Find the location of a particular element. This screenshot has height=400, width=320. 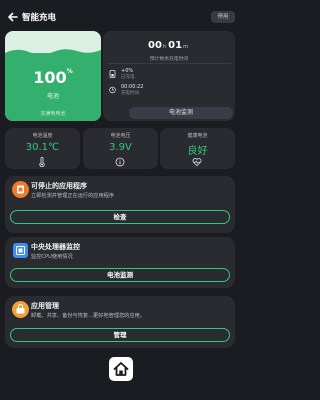

battery-level-card: 100% 电池 充满电电池 is located at coordinates (53, 76).